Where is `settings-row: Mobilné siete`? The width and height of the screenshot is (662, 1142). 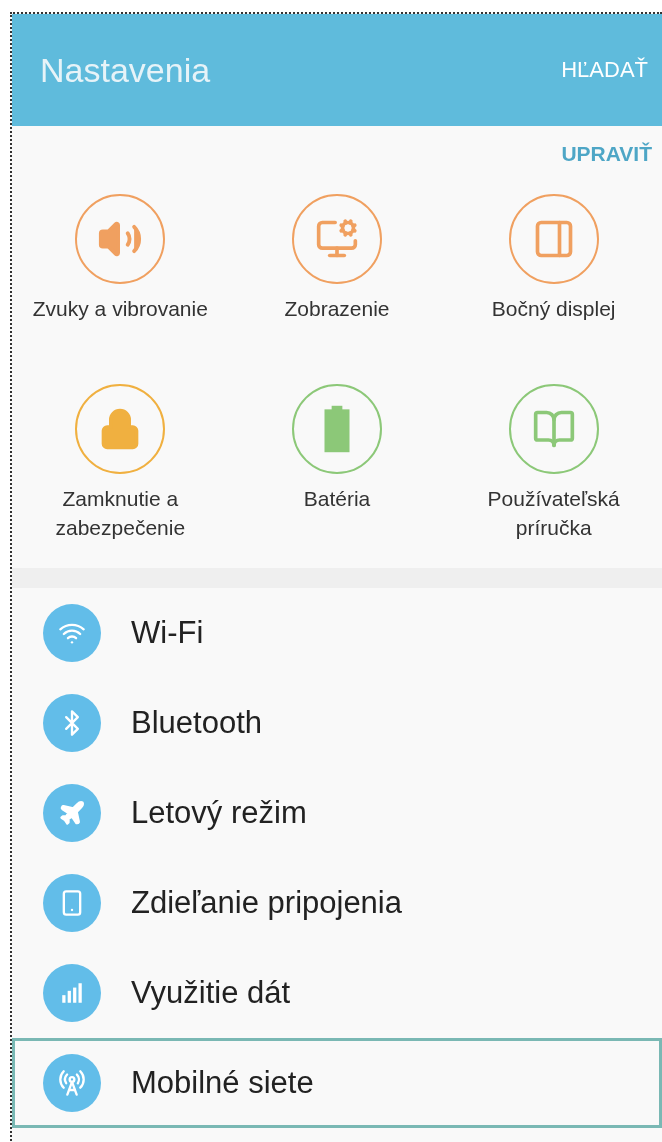 settings-row: Mobilné siete is located at coordinates (337, 1083).